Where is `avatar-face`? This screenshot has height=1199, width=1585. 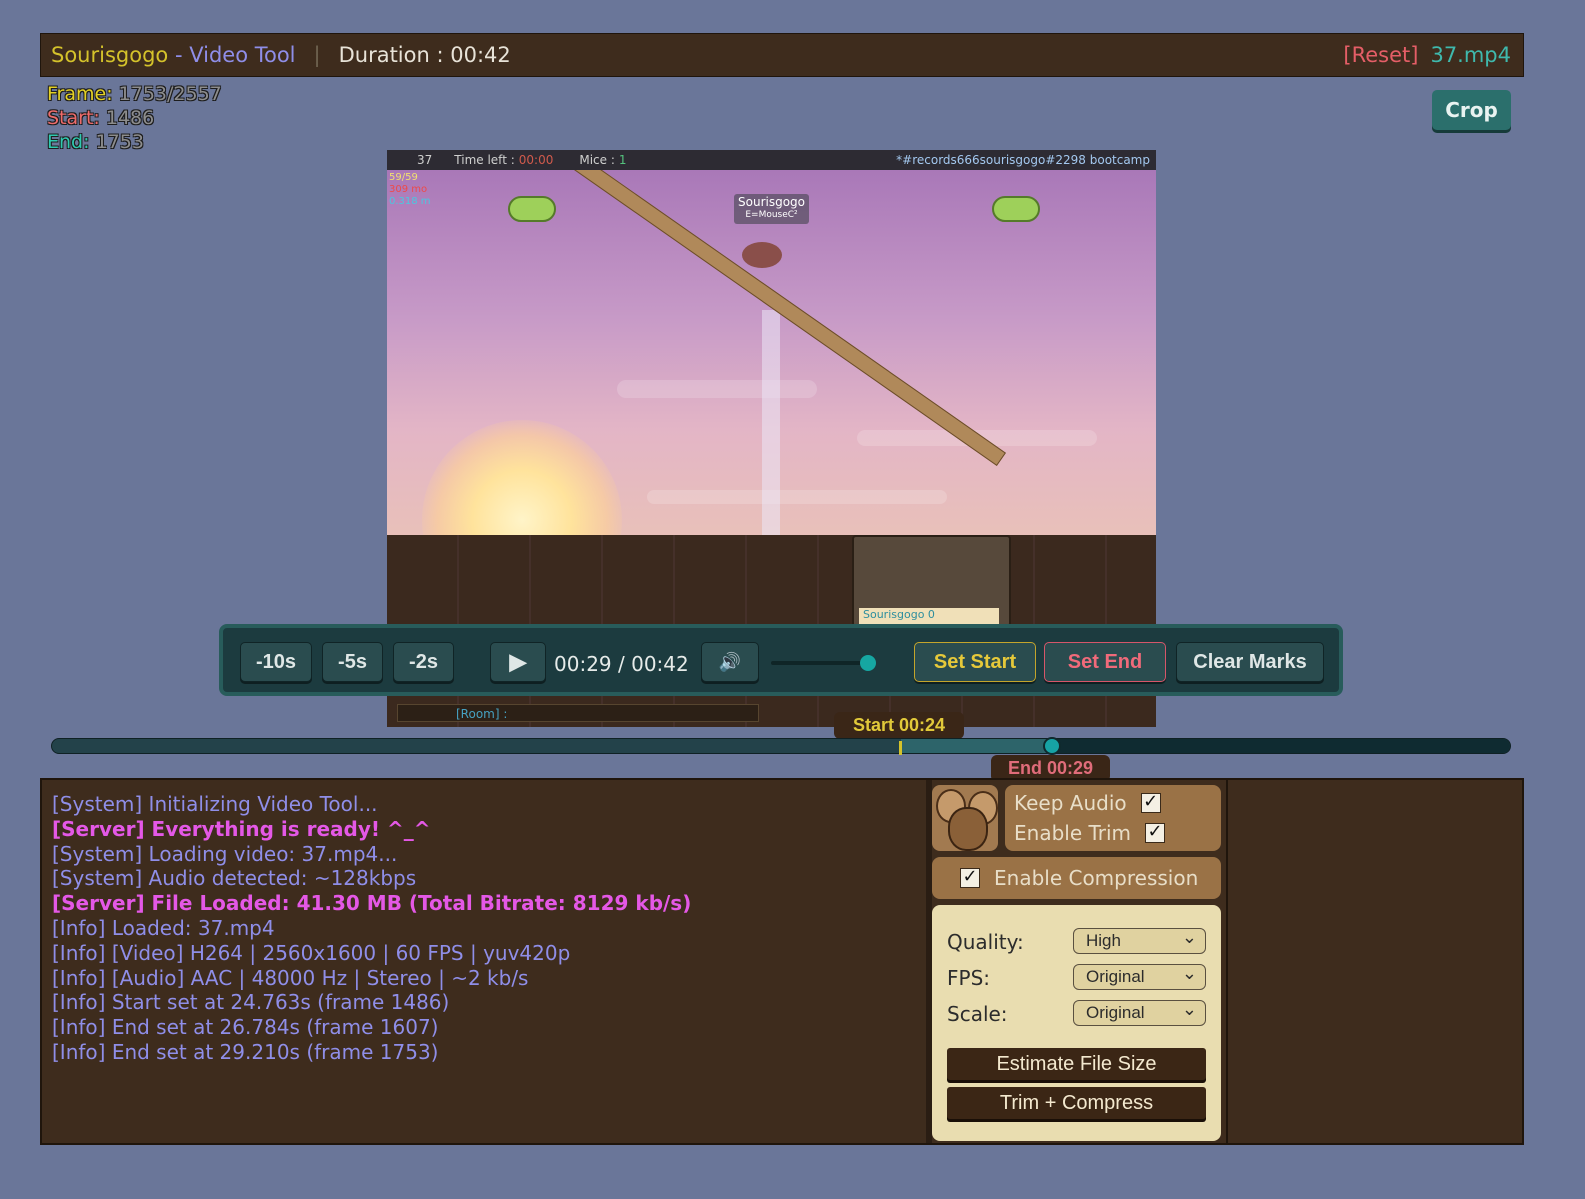 avatar-face is located at coordinates (968, 829).